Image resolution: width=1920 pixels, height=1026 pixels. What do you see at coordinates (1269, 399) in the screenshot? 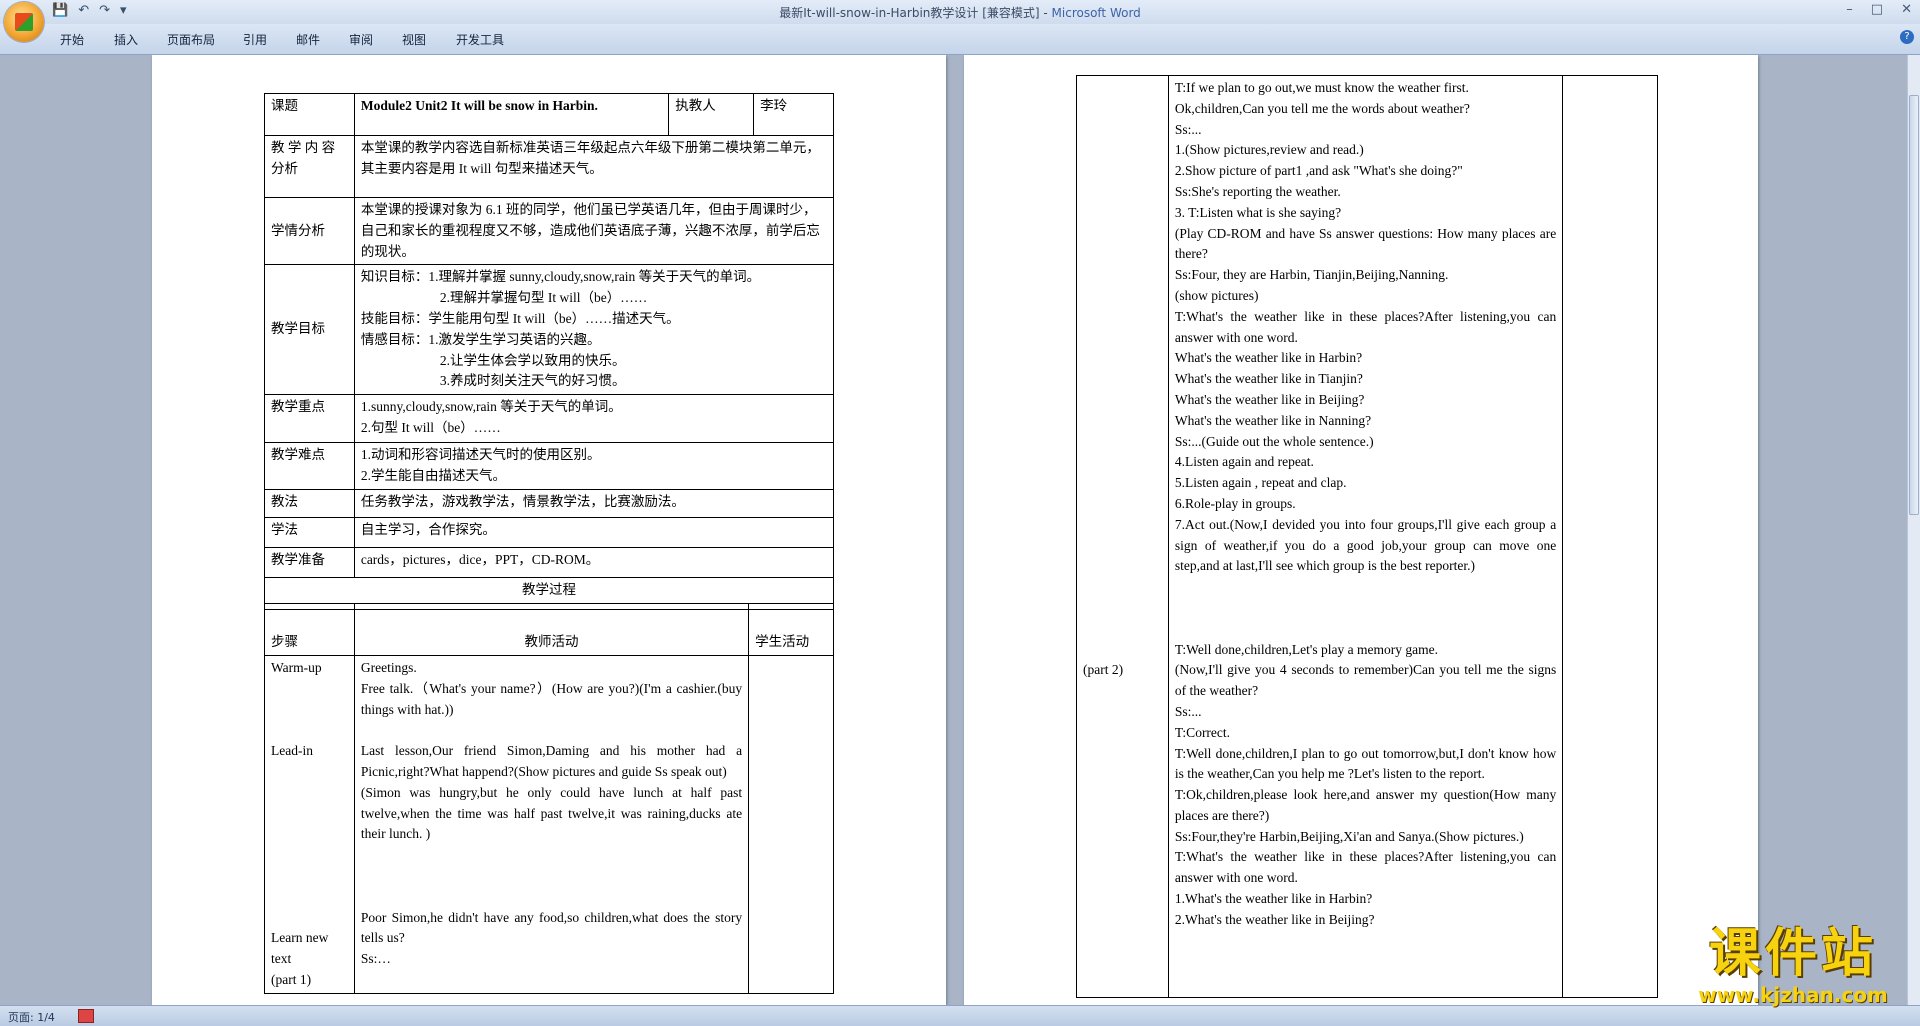
I see `teacher-line: What's the weather like in Beijing?` at bounding box center [1269, 399].